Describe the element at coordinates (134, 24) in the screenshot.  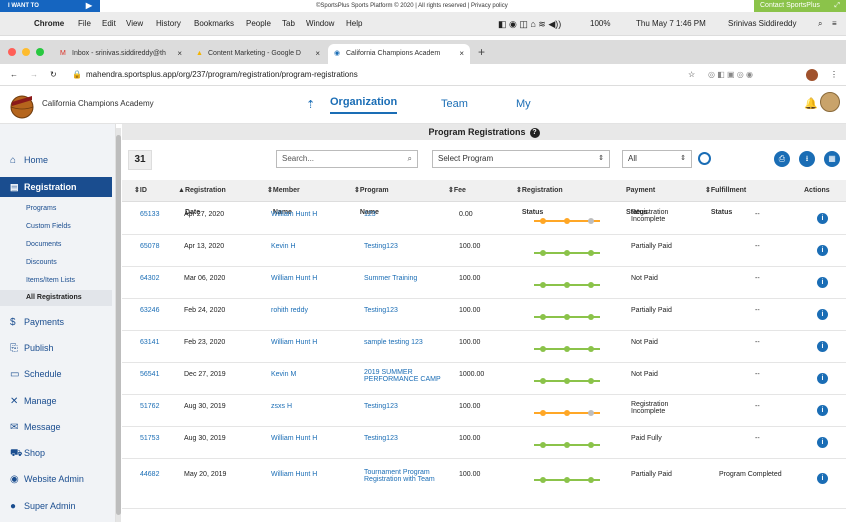
I see `menu-view: View` at that location.